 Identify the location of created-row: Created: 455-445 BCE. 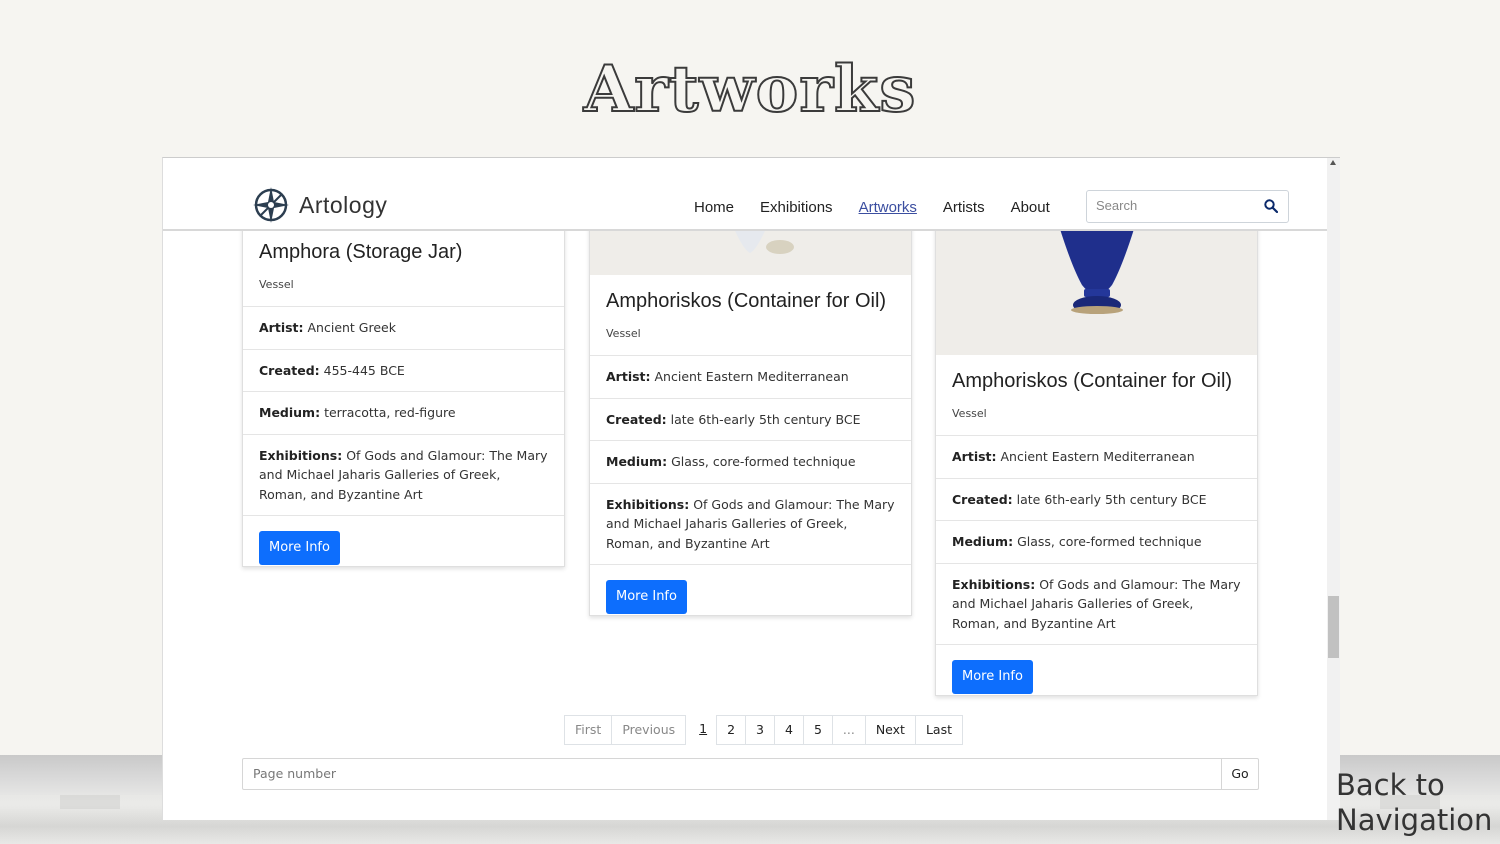
(403, 370).